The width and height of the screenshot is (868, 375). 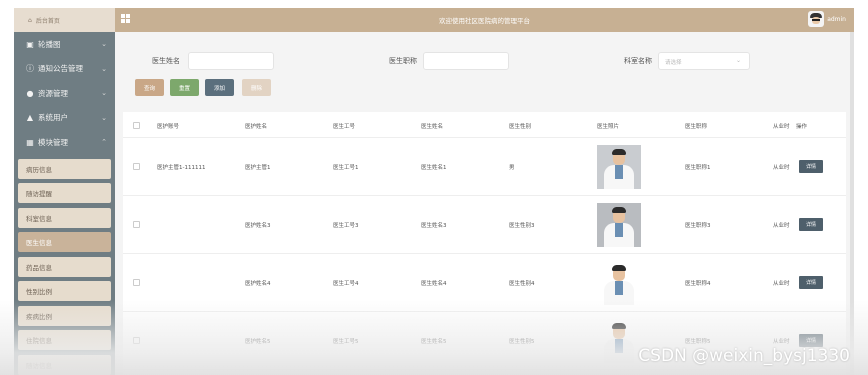 I want to click on query-button: 查询, so click(x=149, y=87).